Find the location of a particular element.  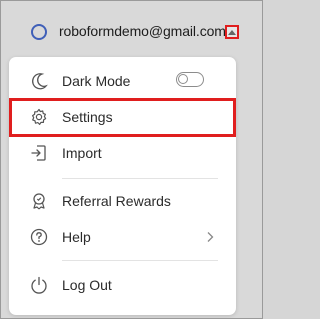

gear-icon is located at coordinates (39, 116).